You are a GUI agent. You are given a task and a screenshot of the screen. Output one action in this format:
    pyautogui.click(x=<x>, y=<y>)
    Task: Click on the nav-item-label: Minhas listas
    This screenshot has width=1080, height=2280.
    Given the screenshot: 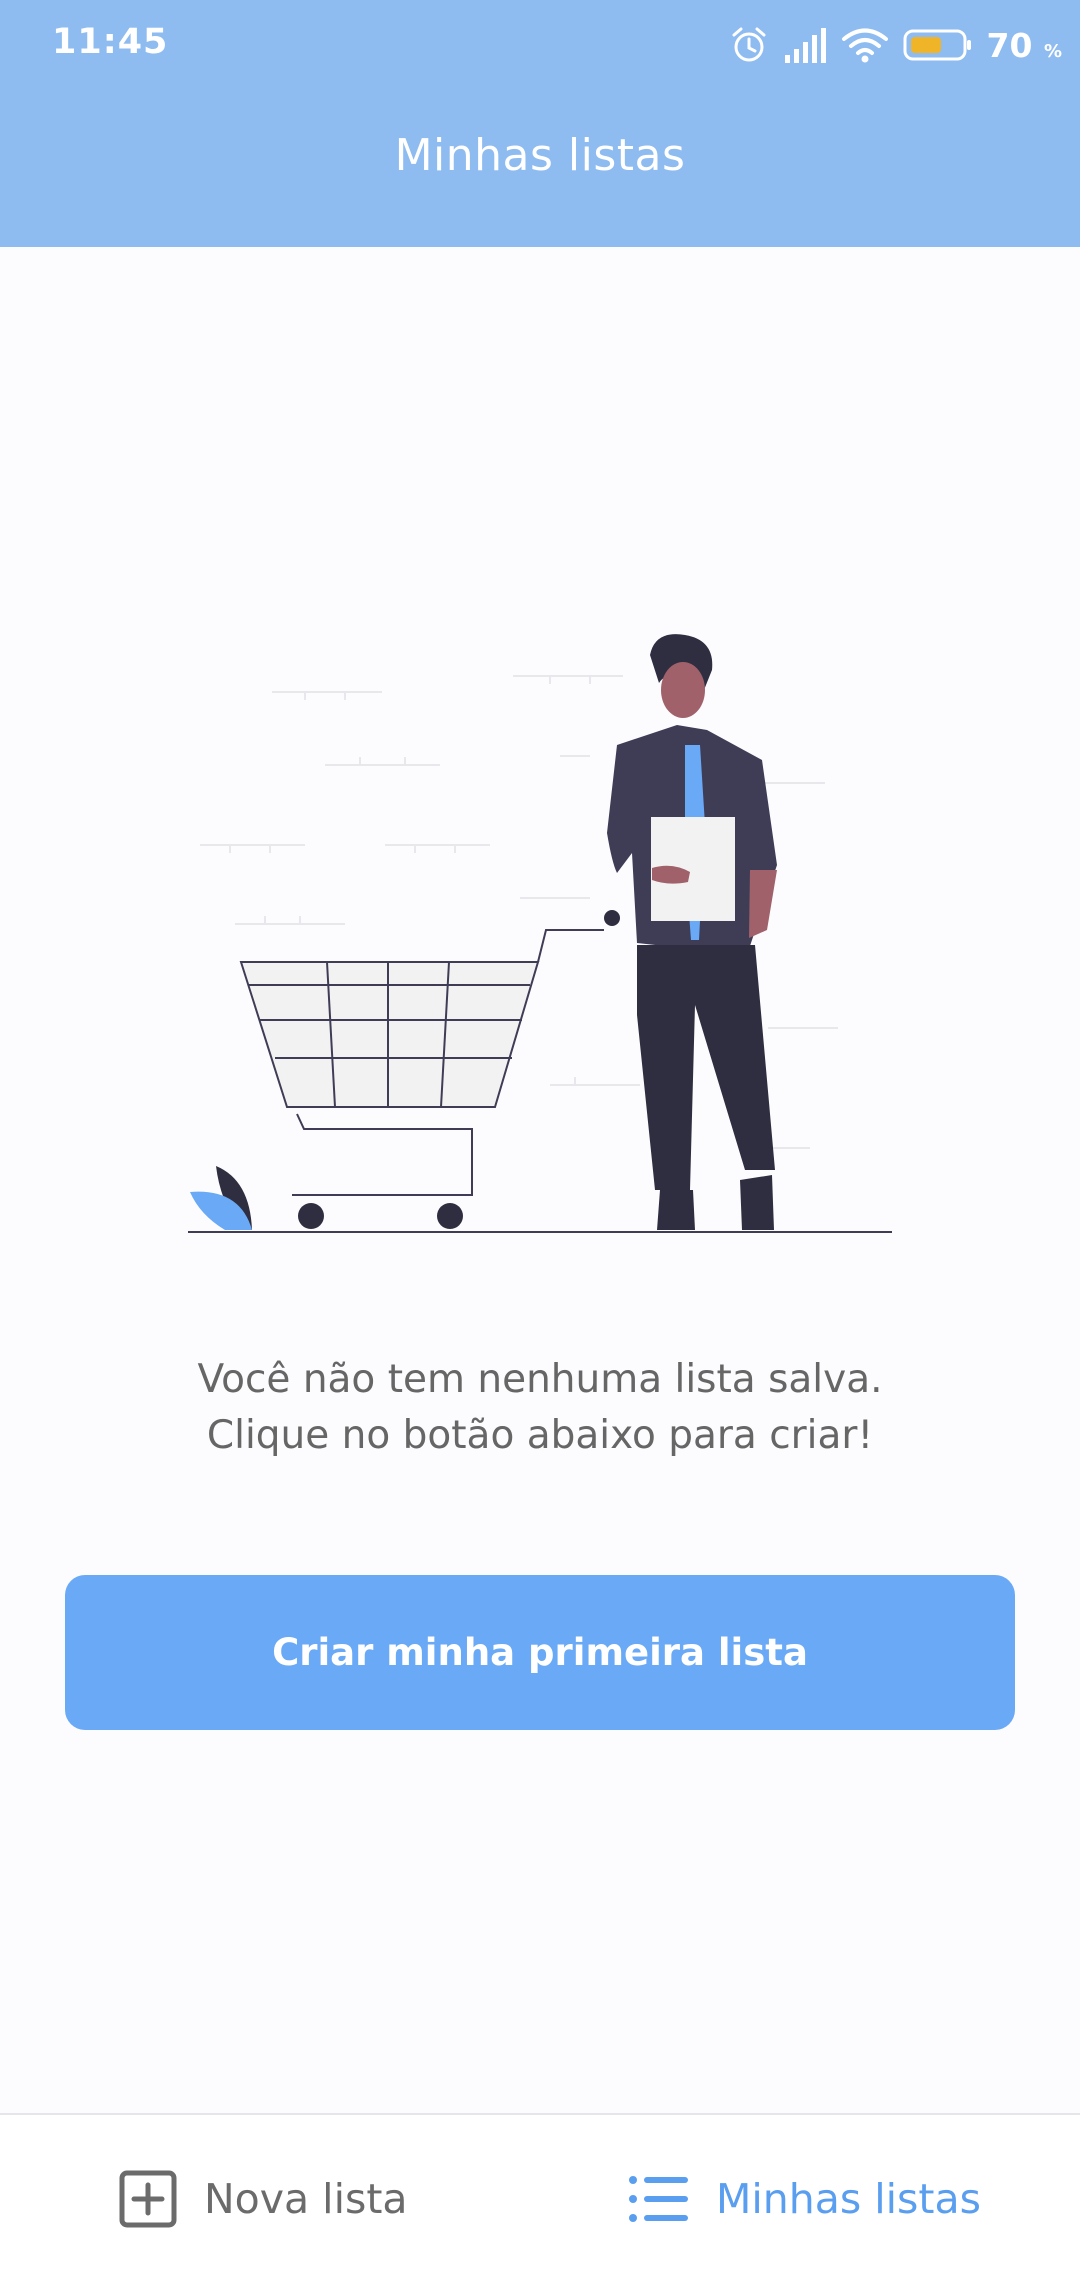 What is the action you would take?
    pyautogui.click(x=848, y=2198)
    